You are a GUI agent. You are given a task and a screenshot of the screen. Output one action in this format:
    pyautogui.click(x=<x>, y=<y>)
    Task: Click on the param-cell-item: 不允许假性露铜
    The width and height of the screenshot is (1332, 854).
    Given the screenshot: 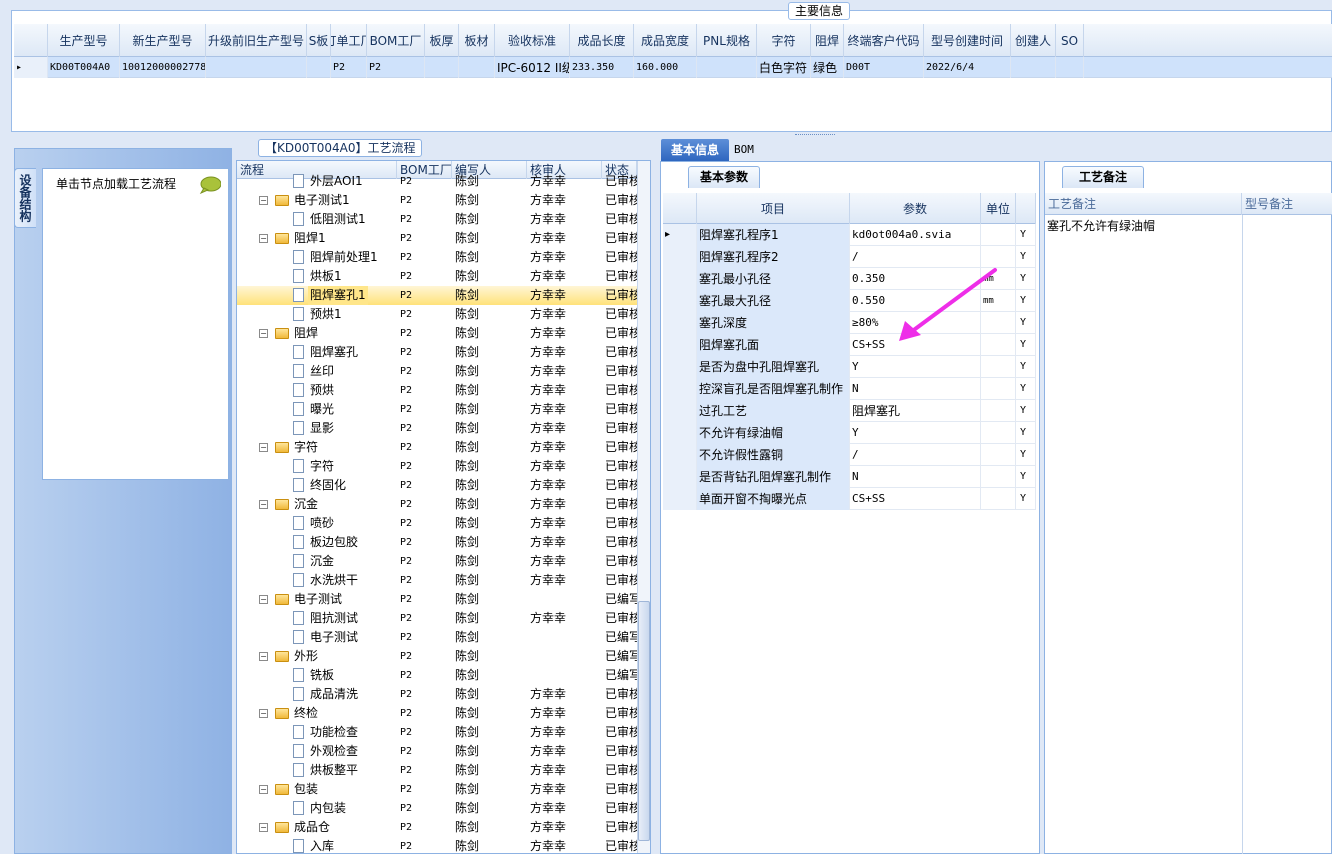 What is the action you would take?
    pyautogui.click(x=773, y=455)
    